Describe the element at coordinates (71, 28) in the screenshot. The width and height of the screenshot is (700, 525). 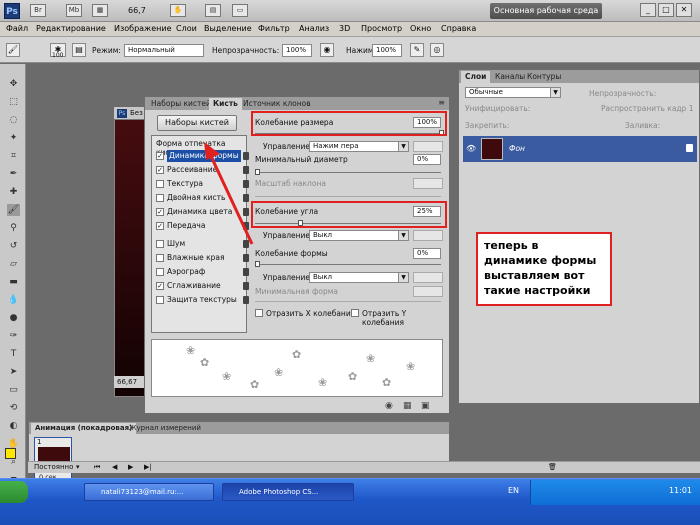
I see `menu-edit: Редактирование` at that location.